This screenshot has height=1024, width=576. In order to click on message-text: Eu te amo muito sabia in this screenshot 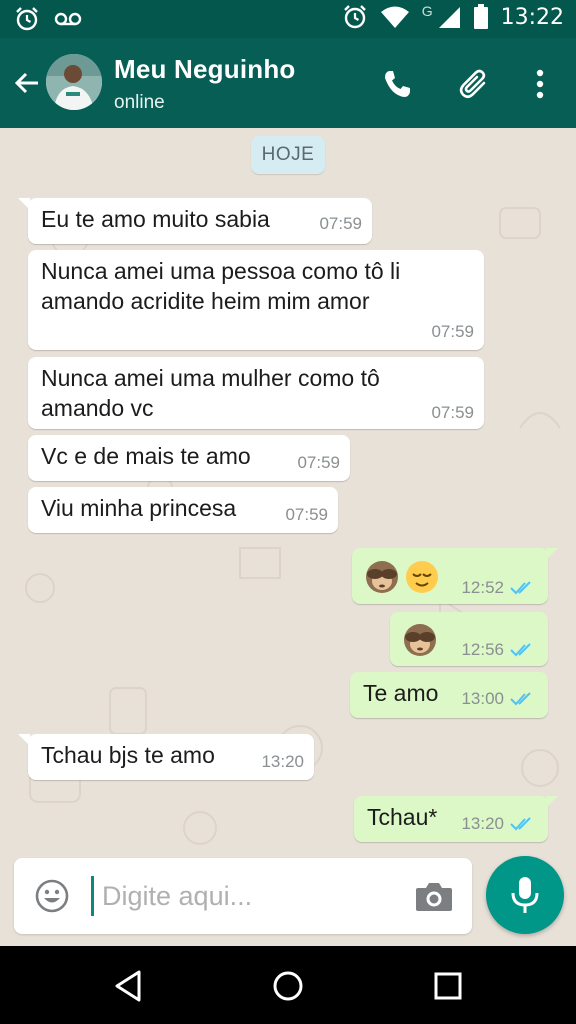, I will do `click(155, 219)`.